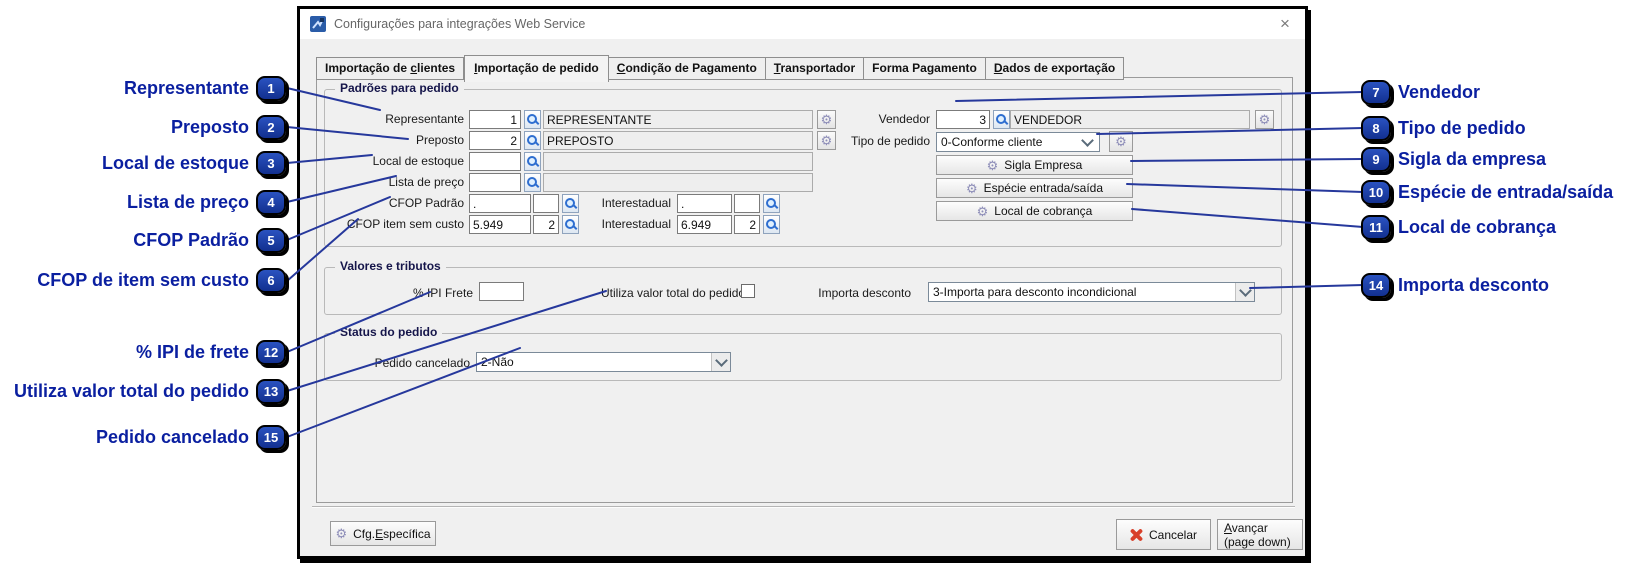 Image resolution: width=1635 pixels, height=581 pixels. I want to click on group-title: Valores e tributos, so click(390, 266).